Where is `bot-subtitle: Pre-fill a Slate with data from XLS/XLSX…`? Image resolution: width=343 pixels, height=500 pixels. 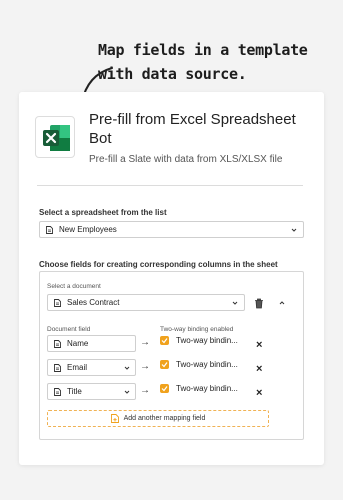 bot-subtitle: Pre-fill a Slate with data from XLS/XLSX… is located at coordinates (186, 159).